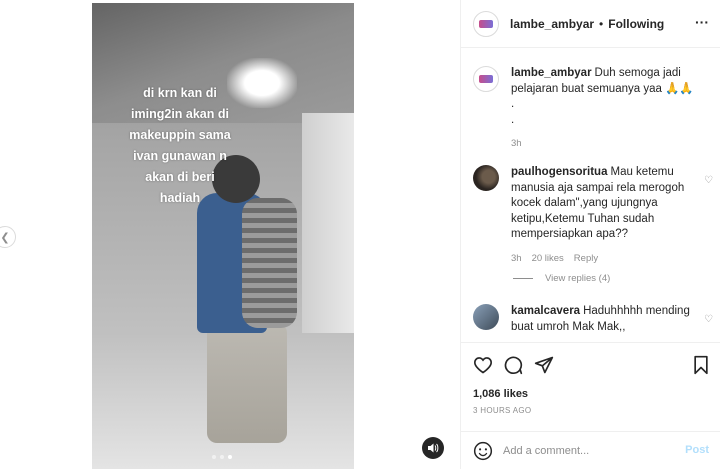 The image size is (720, 469). What do you see at coordinates (590, 364) in the screenshot?
I see `post-actions-bar` at bounding box center [590, 364].